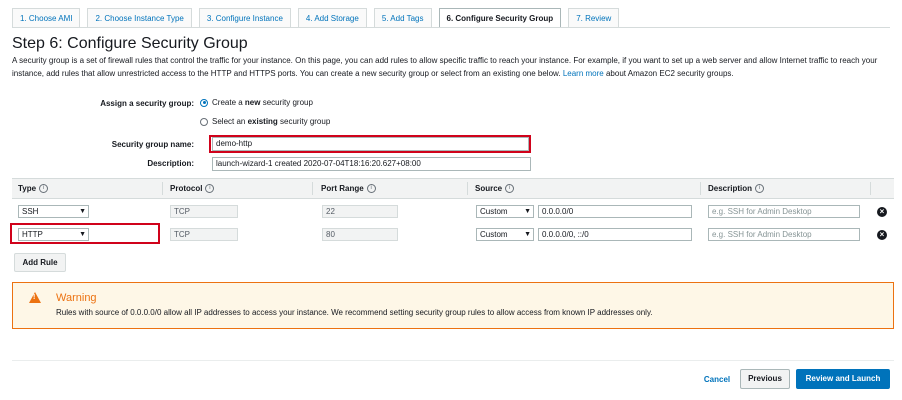 Image resolution: width=902 pixels, height=400 pixels. Describe the element at coordinates (500, 18) in the screenshot. I see `tab-configure-security-group: 6. Configure Security Group` at that location.